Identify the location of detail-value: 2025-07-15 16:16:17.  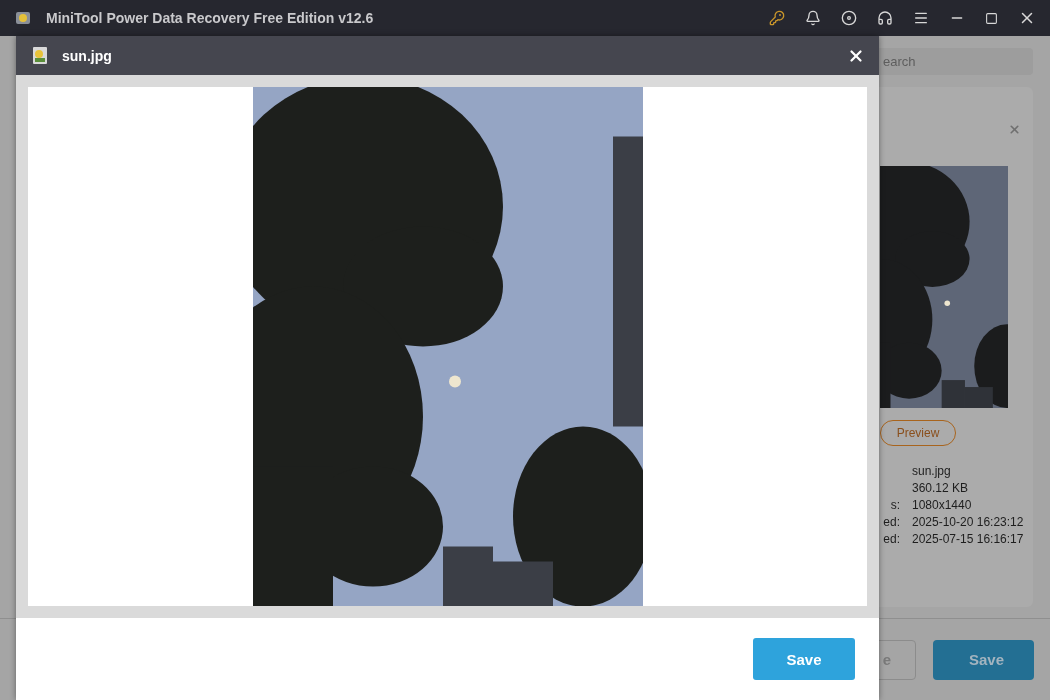
(968, 539).